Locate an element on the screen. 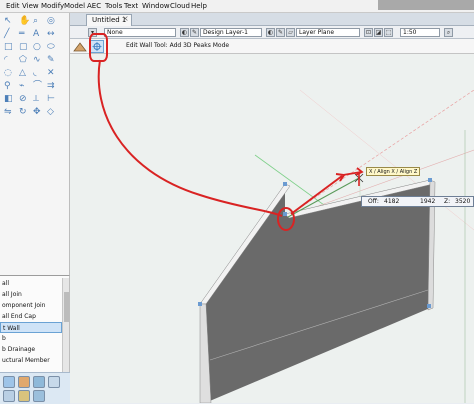 The width and height of the screenshot is (474, 404). menu-view: View is located at coordinates (30, 6).